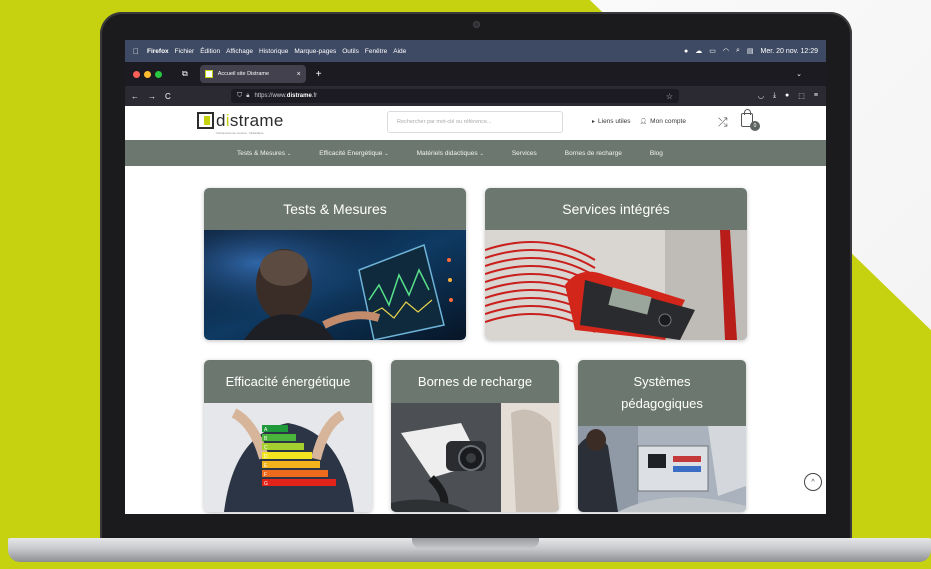  Describe the element at coordinates (761, 96) in the screenshot. I see `pocket-icon: ◡` at that location.